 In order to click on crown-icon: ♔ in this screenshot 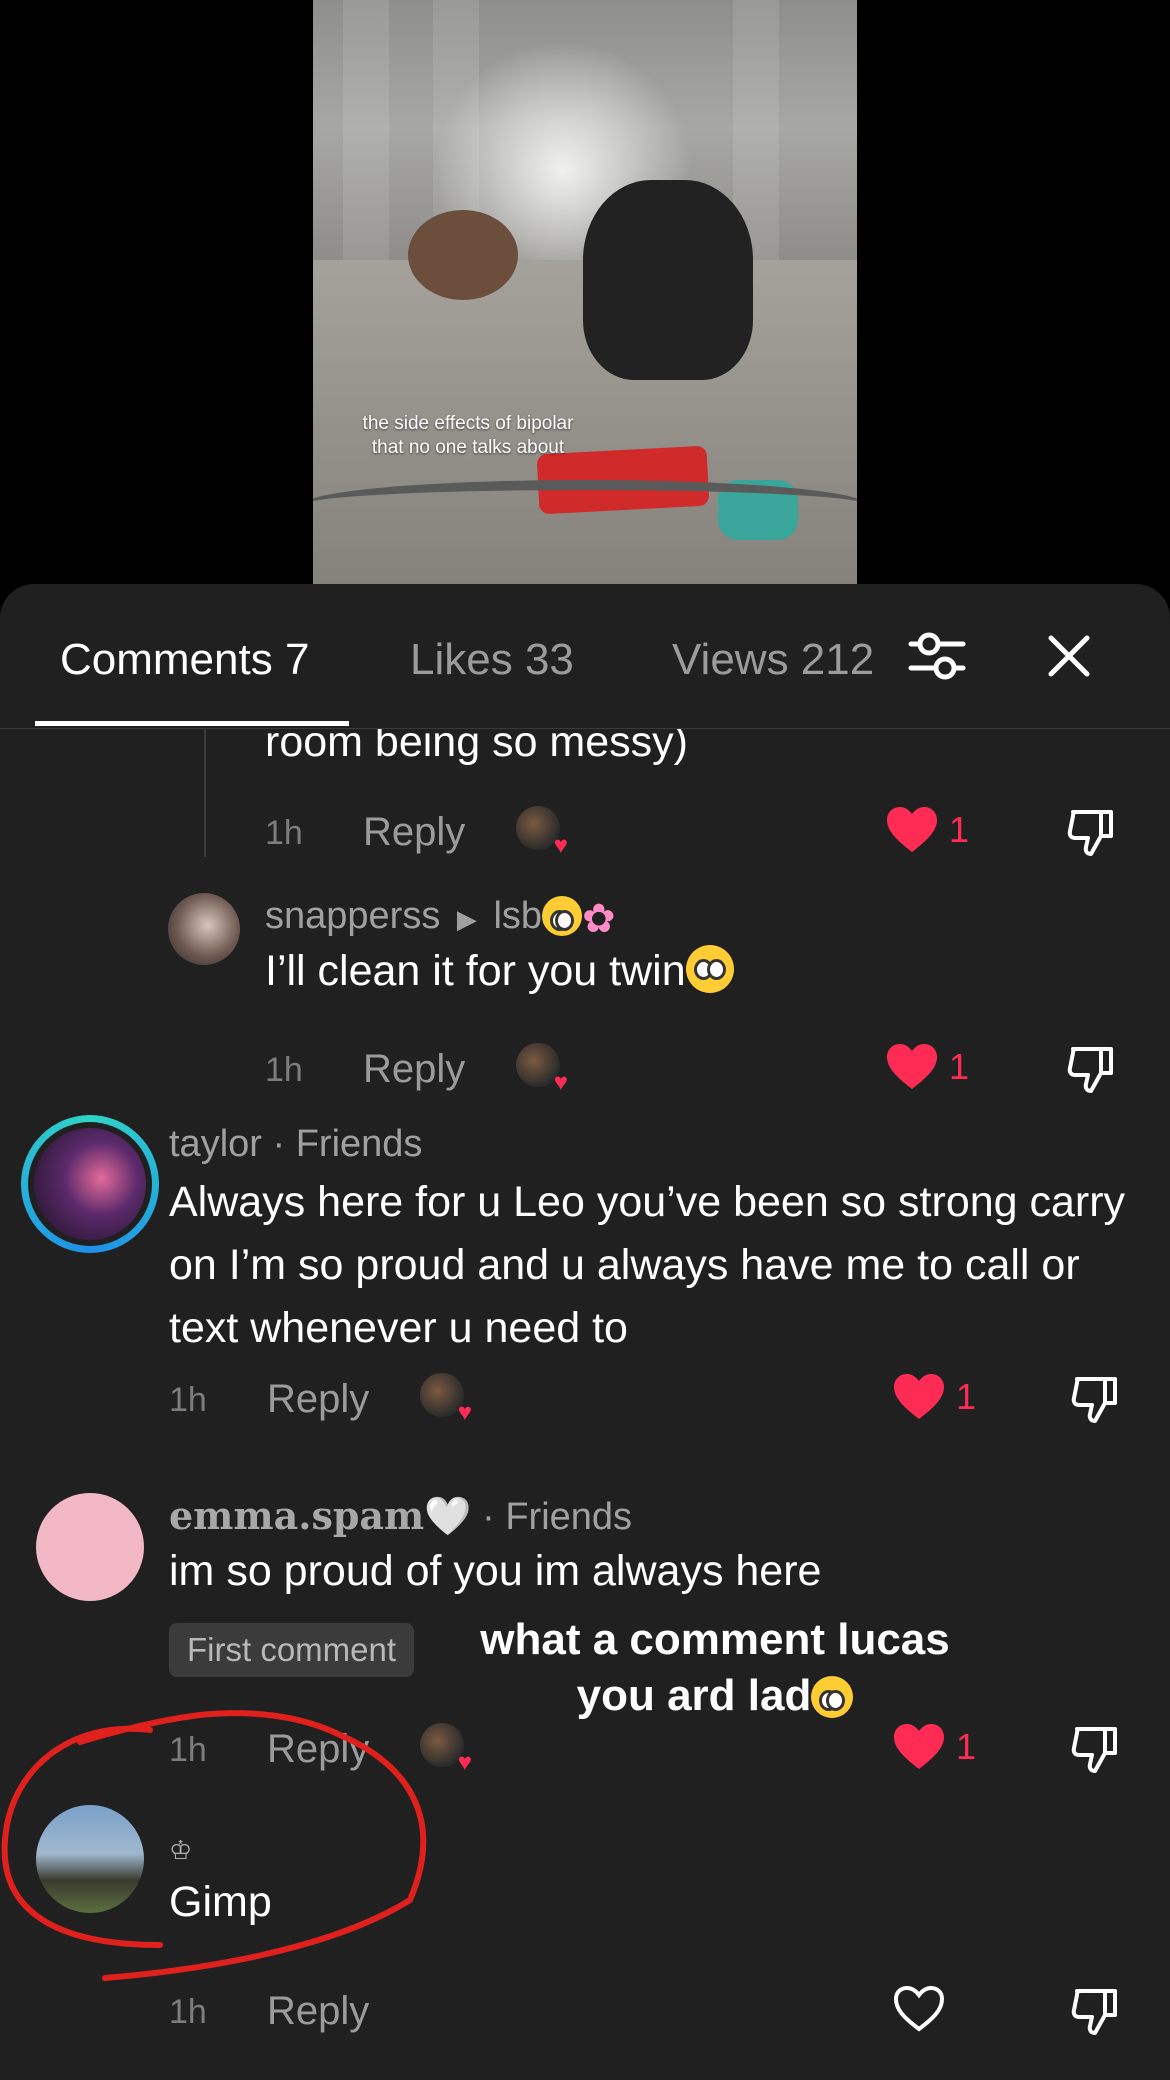, I will do `click(181, 1850)`.